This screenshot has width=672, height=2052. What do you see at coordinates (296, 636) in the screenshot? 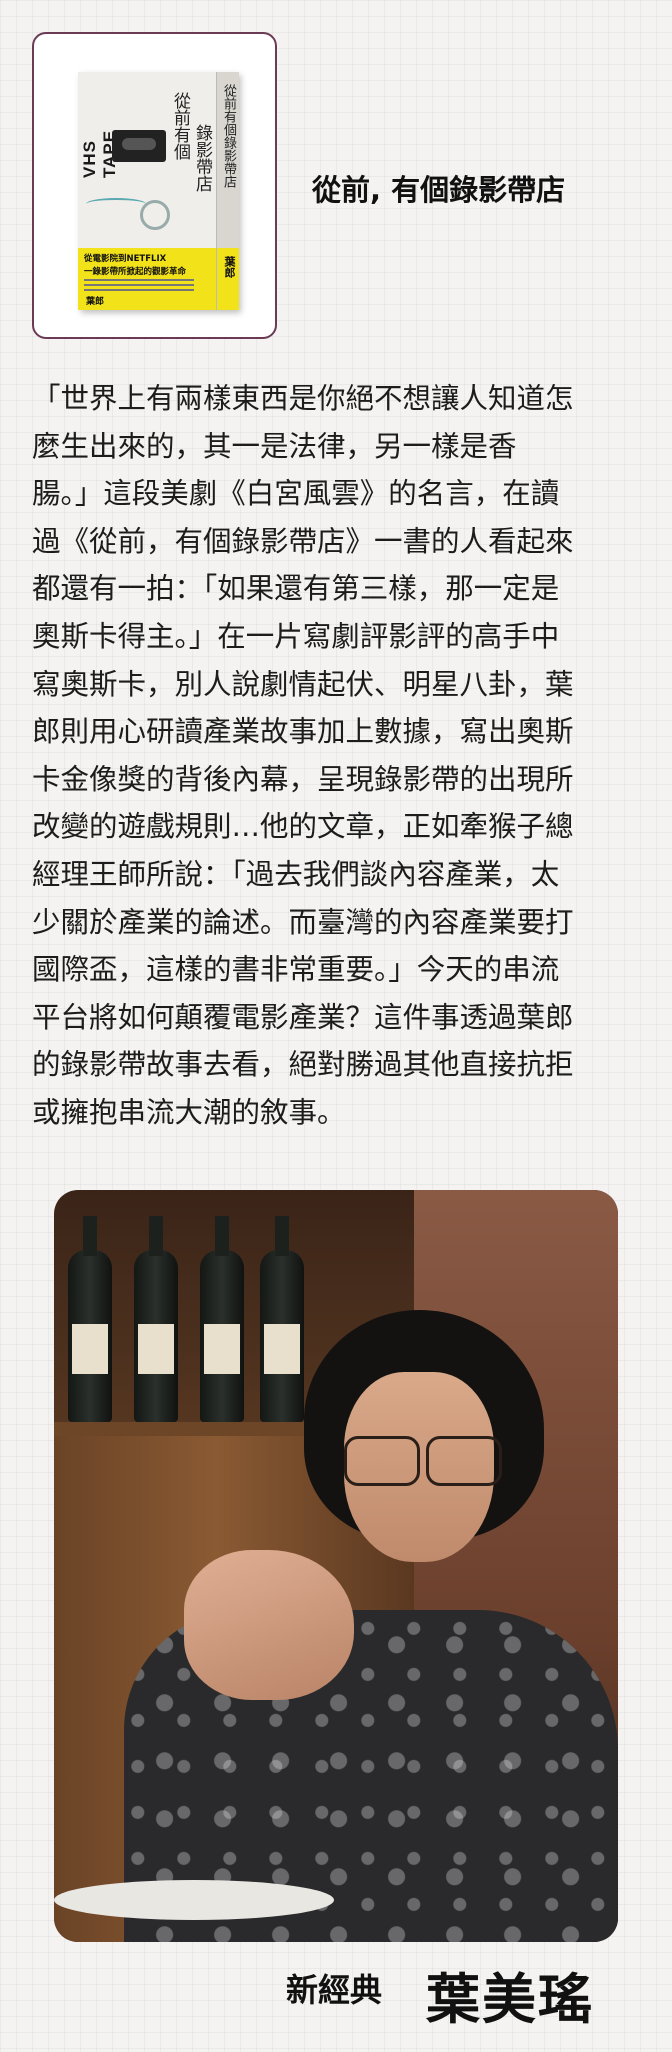
I see `article-line: 奧斯卡得主。」在一片寫劇評影評的高手中` at bounding box center [296, 636].